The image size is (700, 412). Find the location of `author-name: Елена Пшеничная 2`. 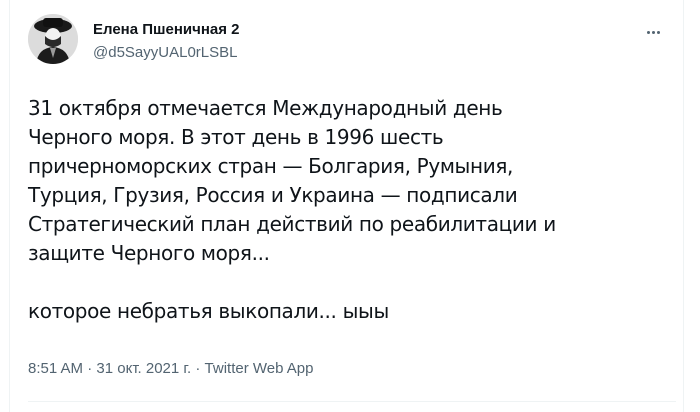

author-name: Елена Пшеничная 2 is located at coordinates (166, 30).